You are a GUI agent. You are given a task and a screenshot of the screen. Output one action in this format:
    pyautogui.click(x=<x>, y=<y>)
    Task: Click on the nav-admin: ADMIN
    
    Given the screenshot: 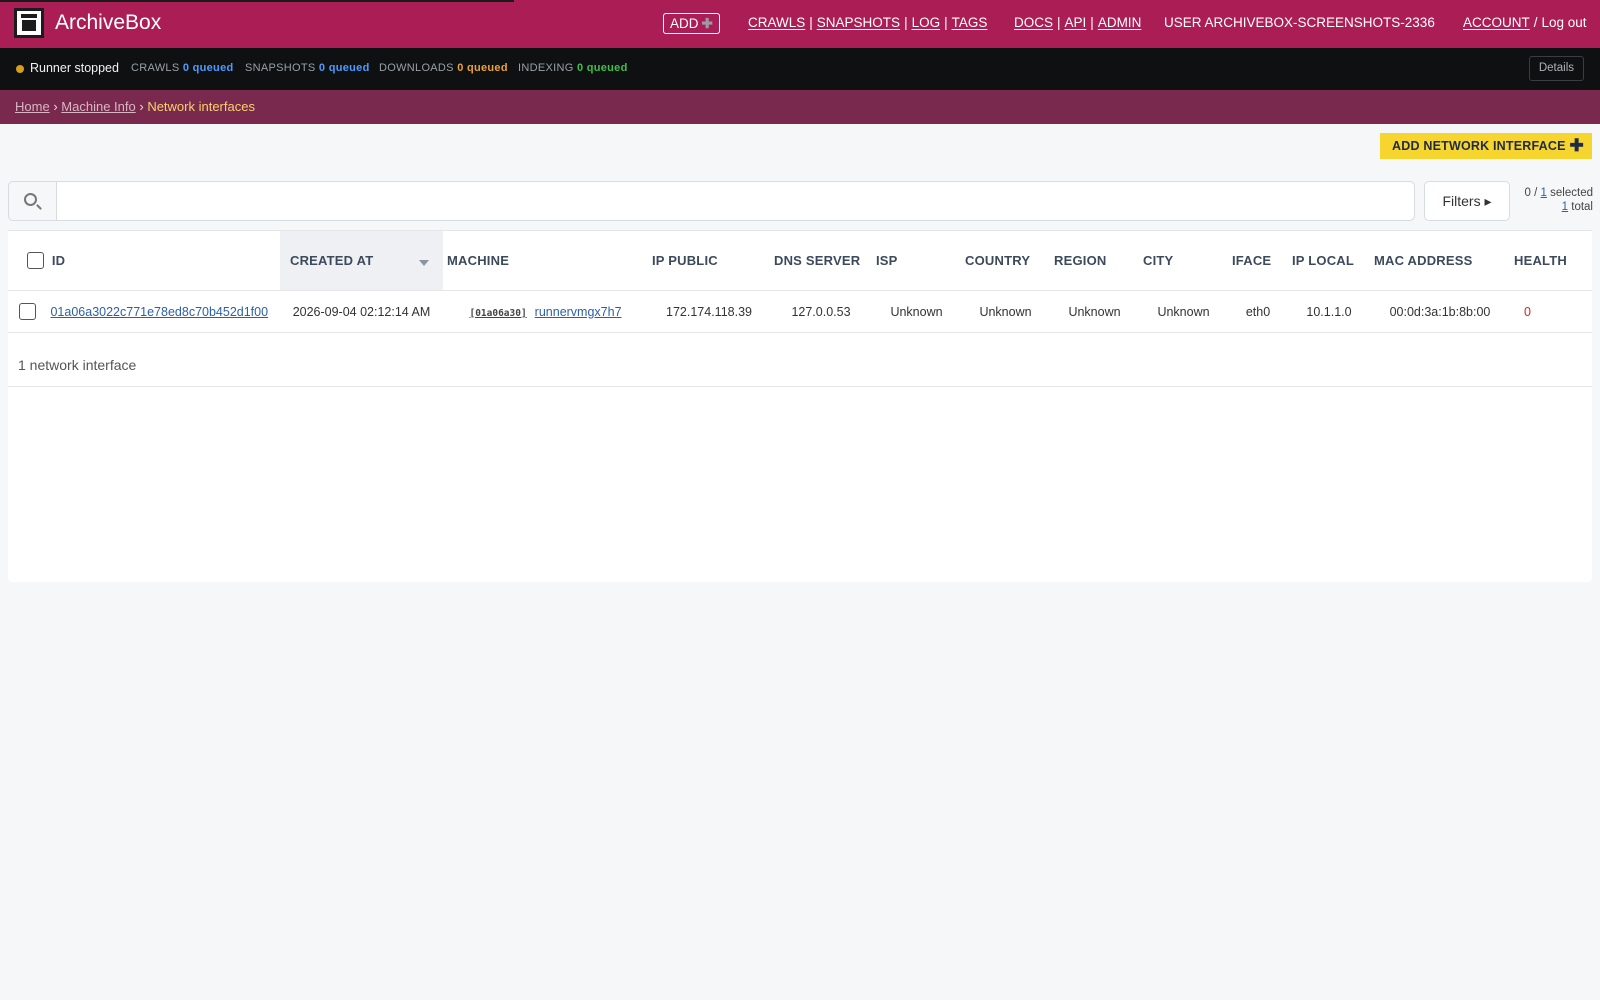 What is the action you would take?
    pyautogui.click(x=1120, y=22)
    